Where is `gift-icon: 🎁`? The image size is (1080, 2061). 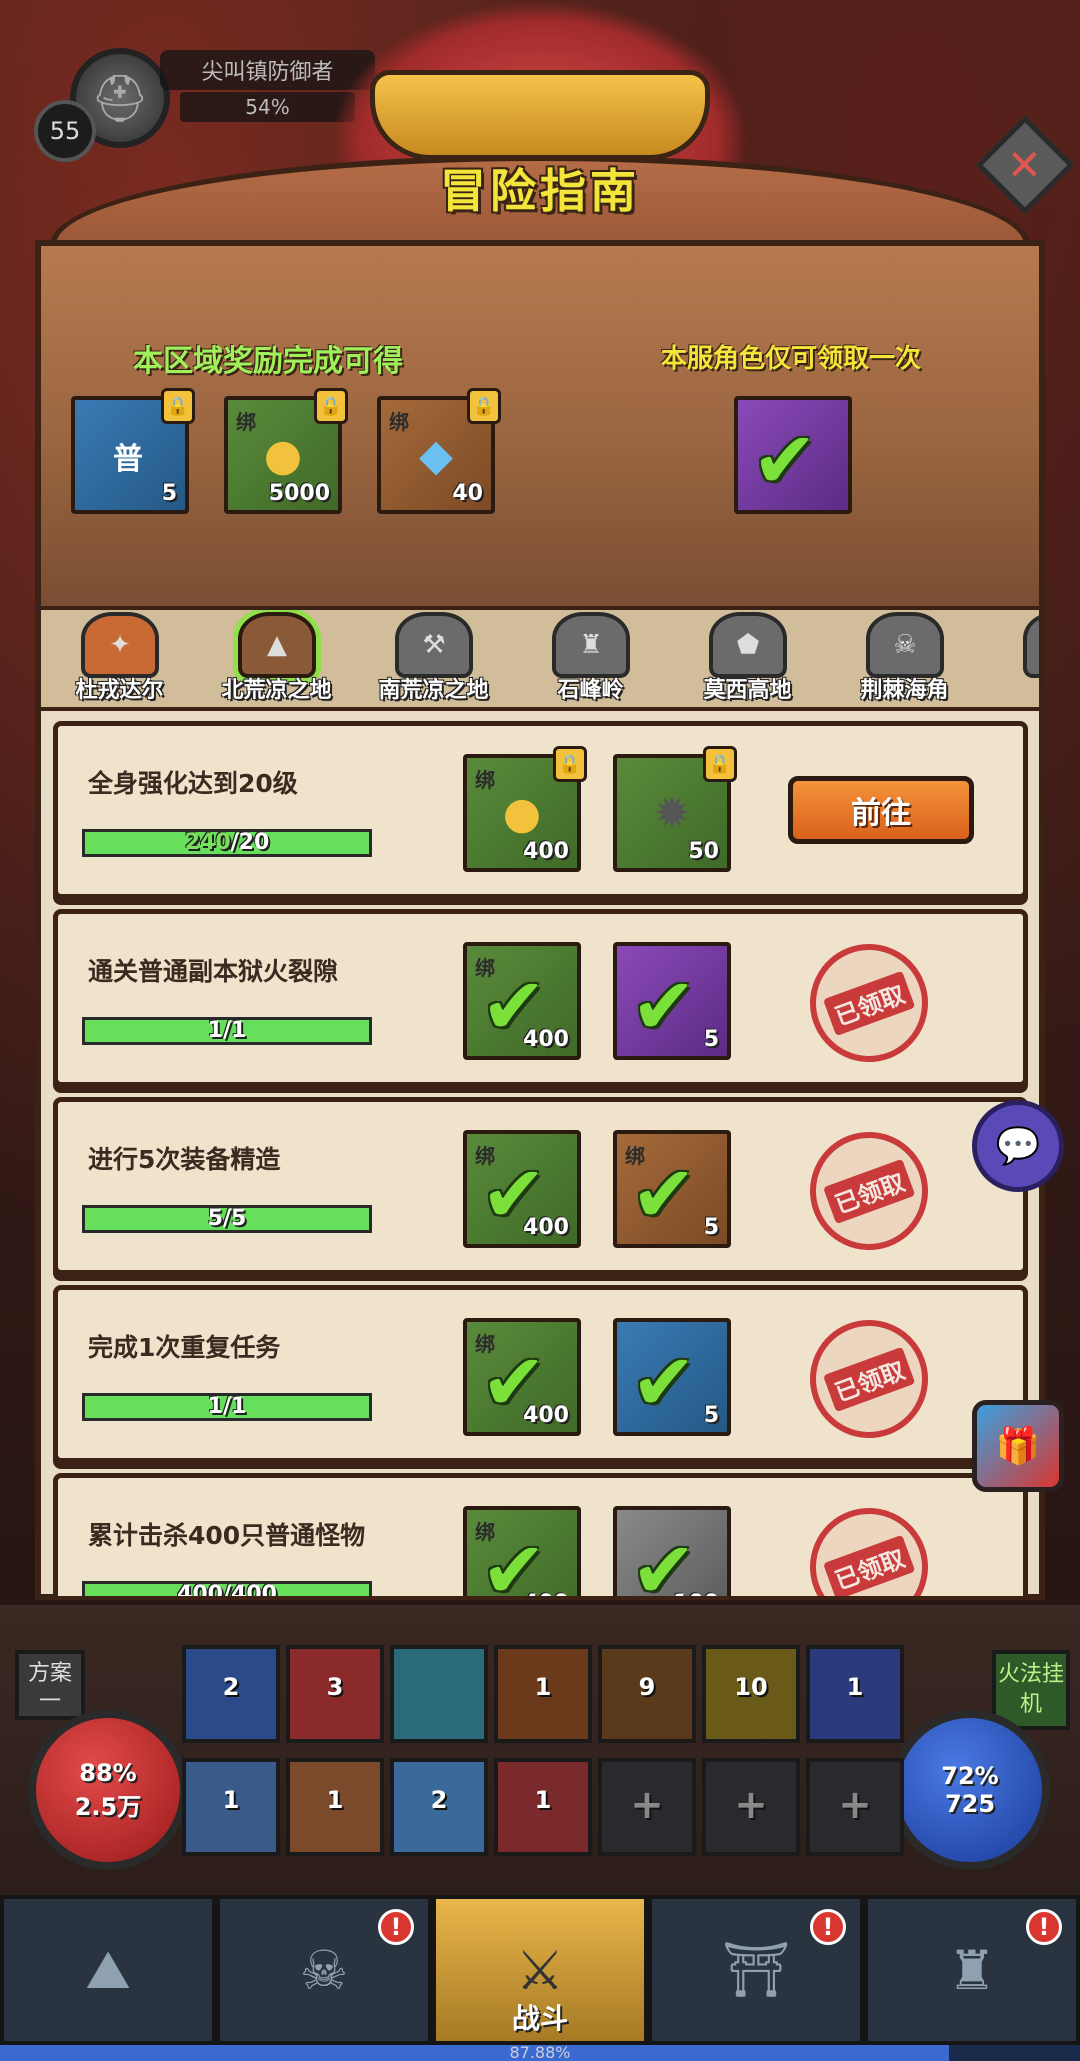
gift-icon: 🎁 is located at coordinates (1018, 1446).